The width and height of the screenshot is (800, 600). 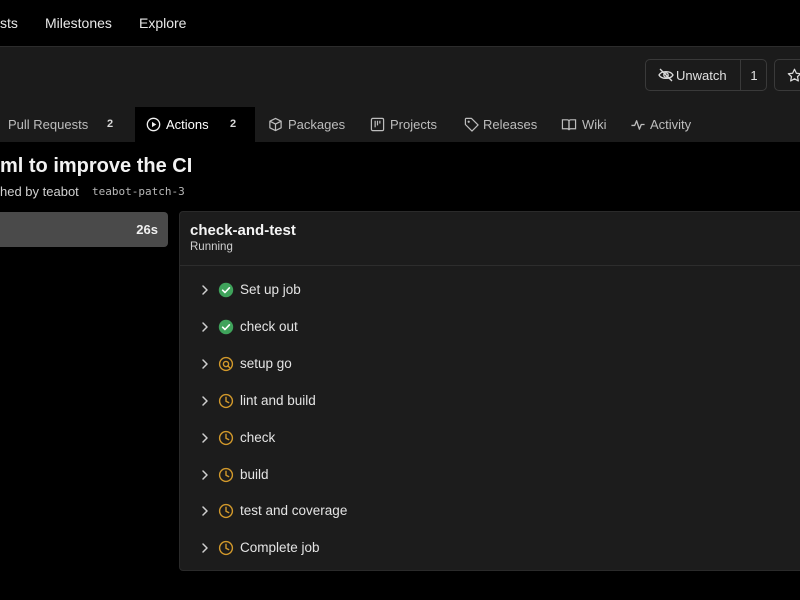 I want to click on nav-link-explore: Explore, so click(x=162, y=23).